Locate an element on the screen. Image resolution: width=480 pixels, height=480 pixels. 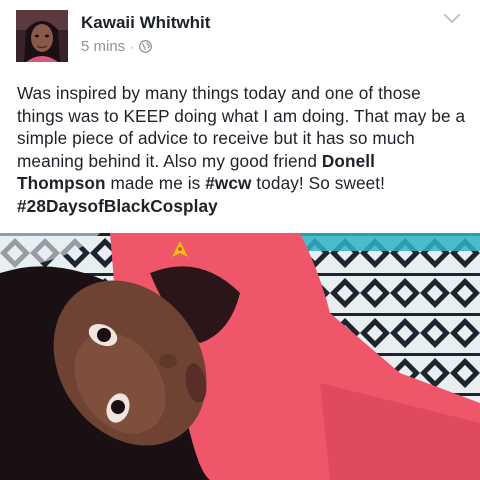
post-text-part-3: today! So sweet! is located at coordinates (318, 183).